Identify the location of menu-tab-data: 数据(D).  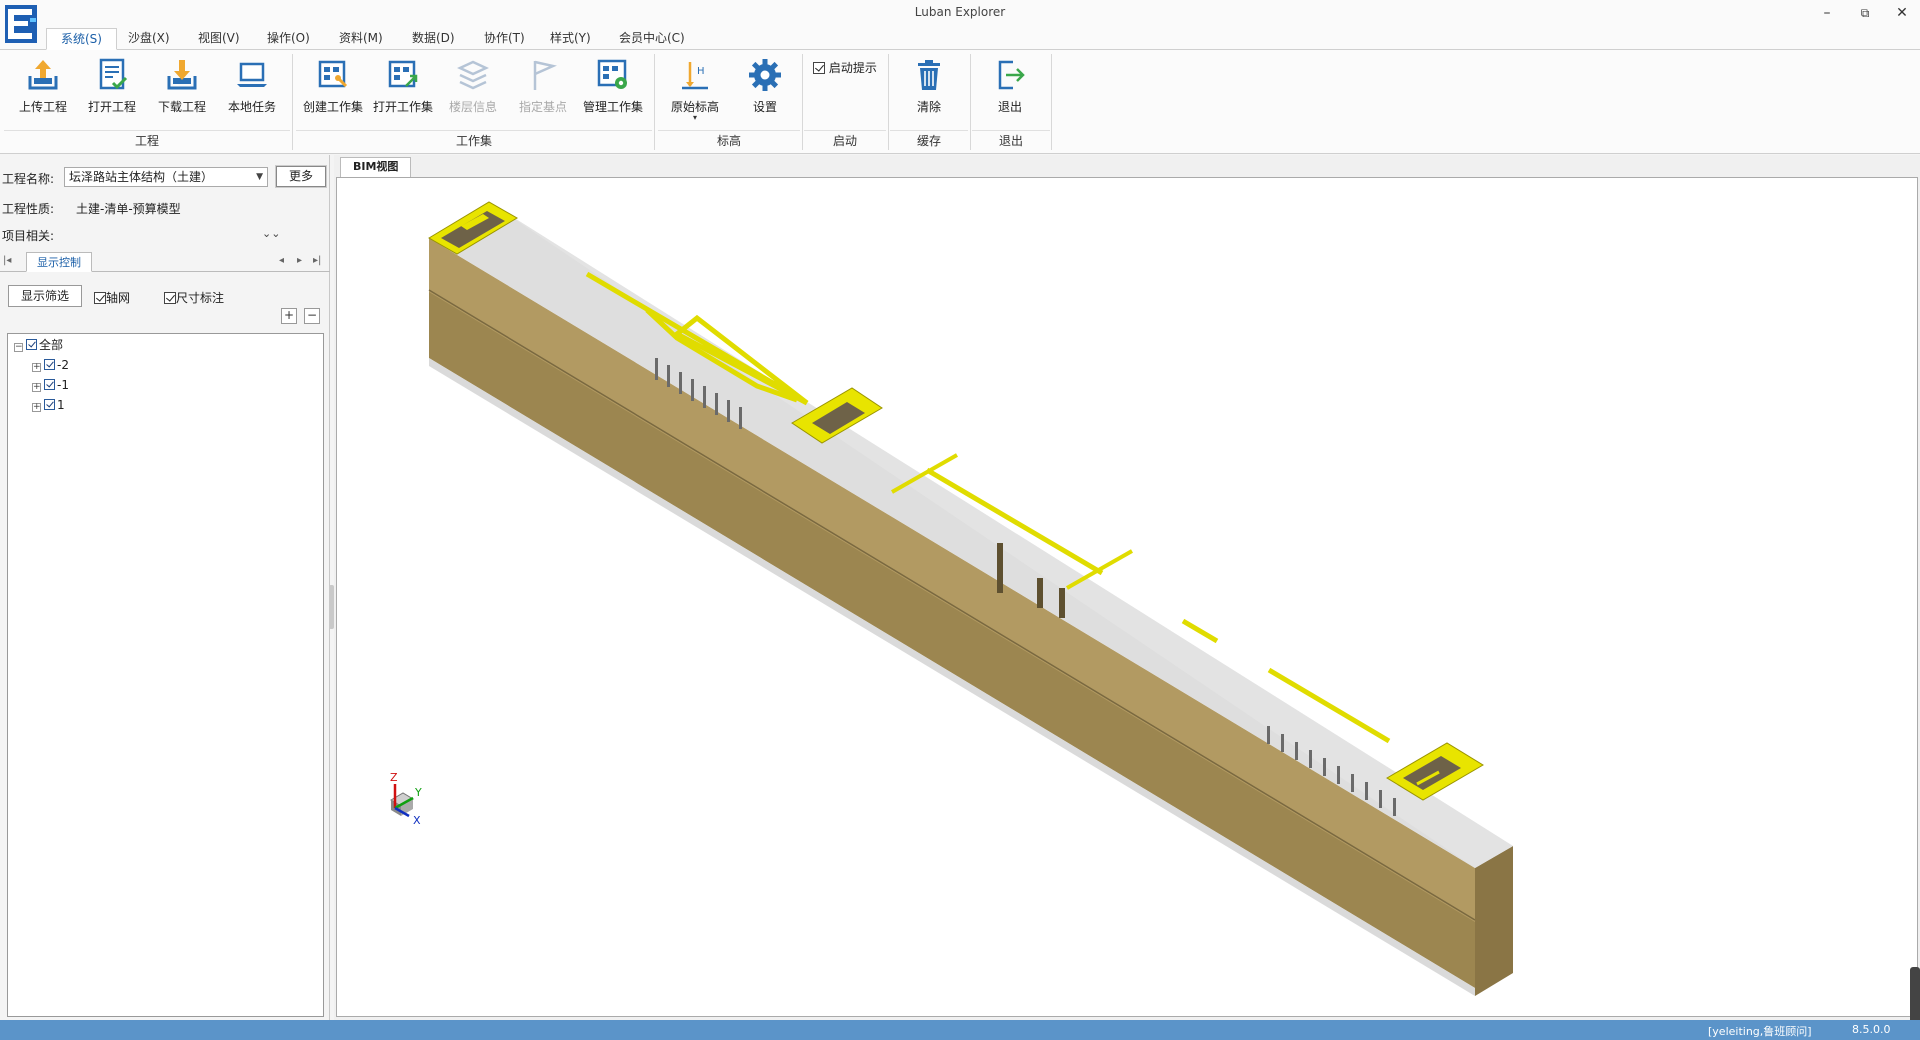
(433, 39).